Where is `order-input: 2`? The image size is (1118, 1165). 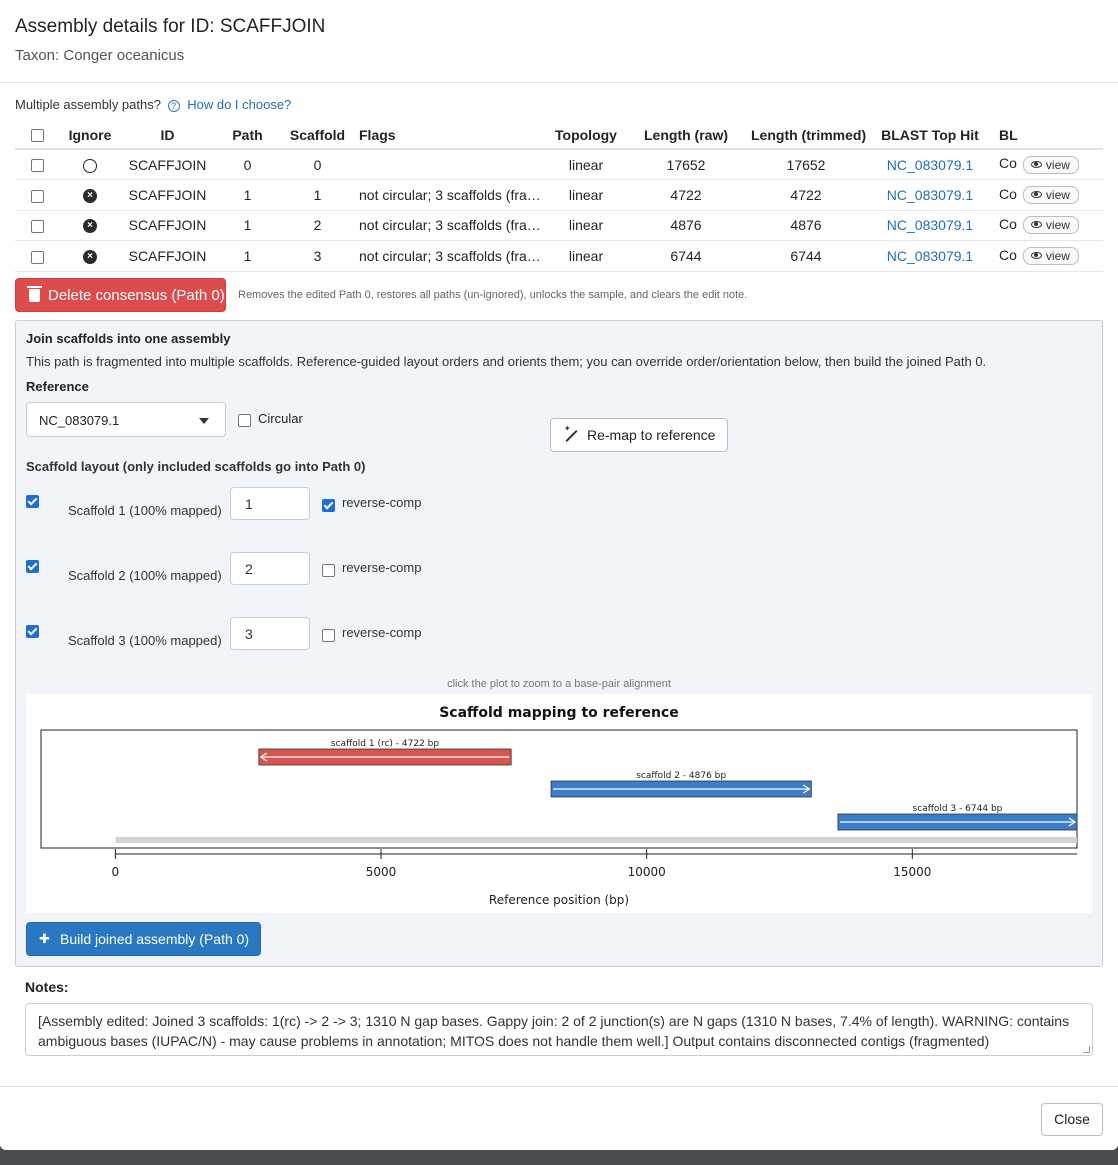
order-input: 2 is located at coordinates (270, 568).